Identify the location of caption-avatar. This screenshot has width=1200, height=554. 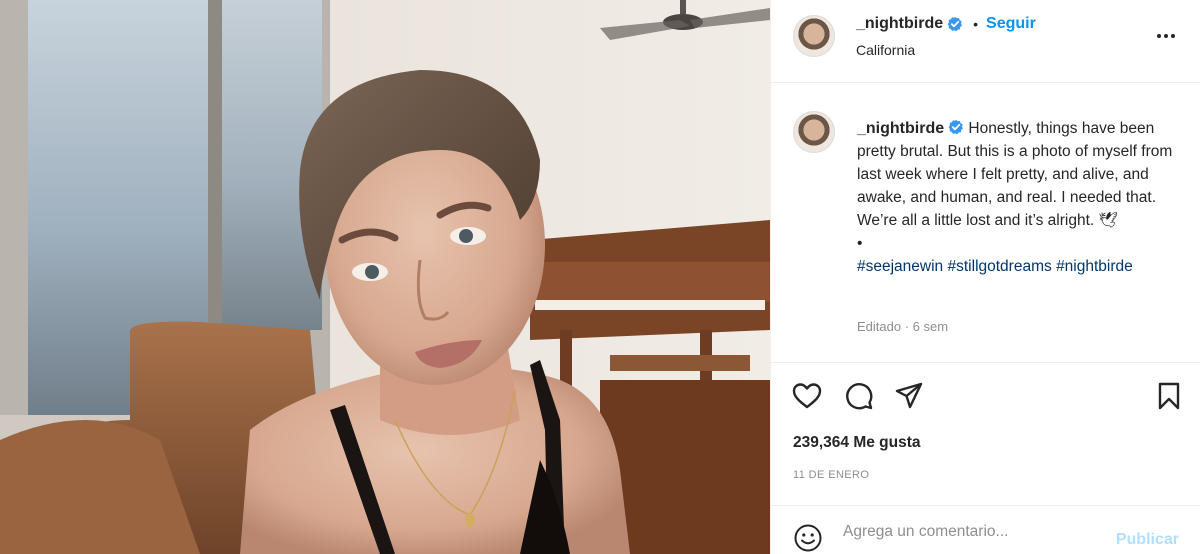
(814, 132).